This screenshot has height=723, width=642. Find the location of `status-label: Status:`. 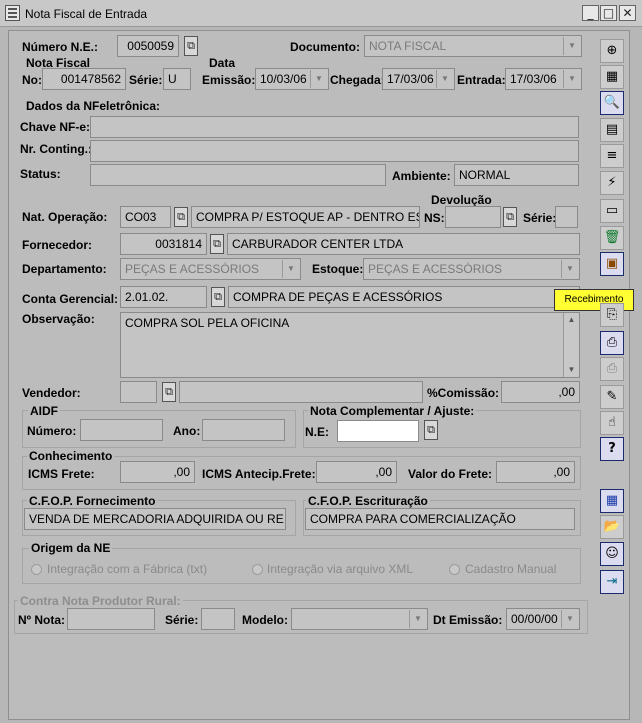

status-label: Status: is located at coordinates (40, 174).